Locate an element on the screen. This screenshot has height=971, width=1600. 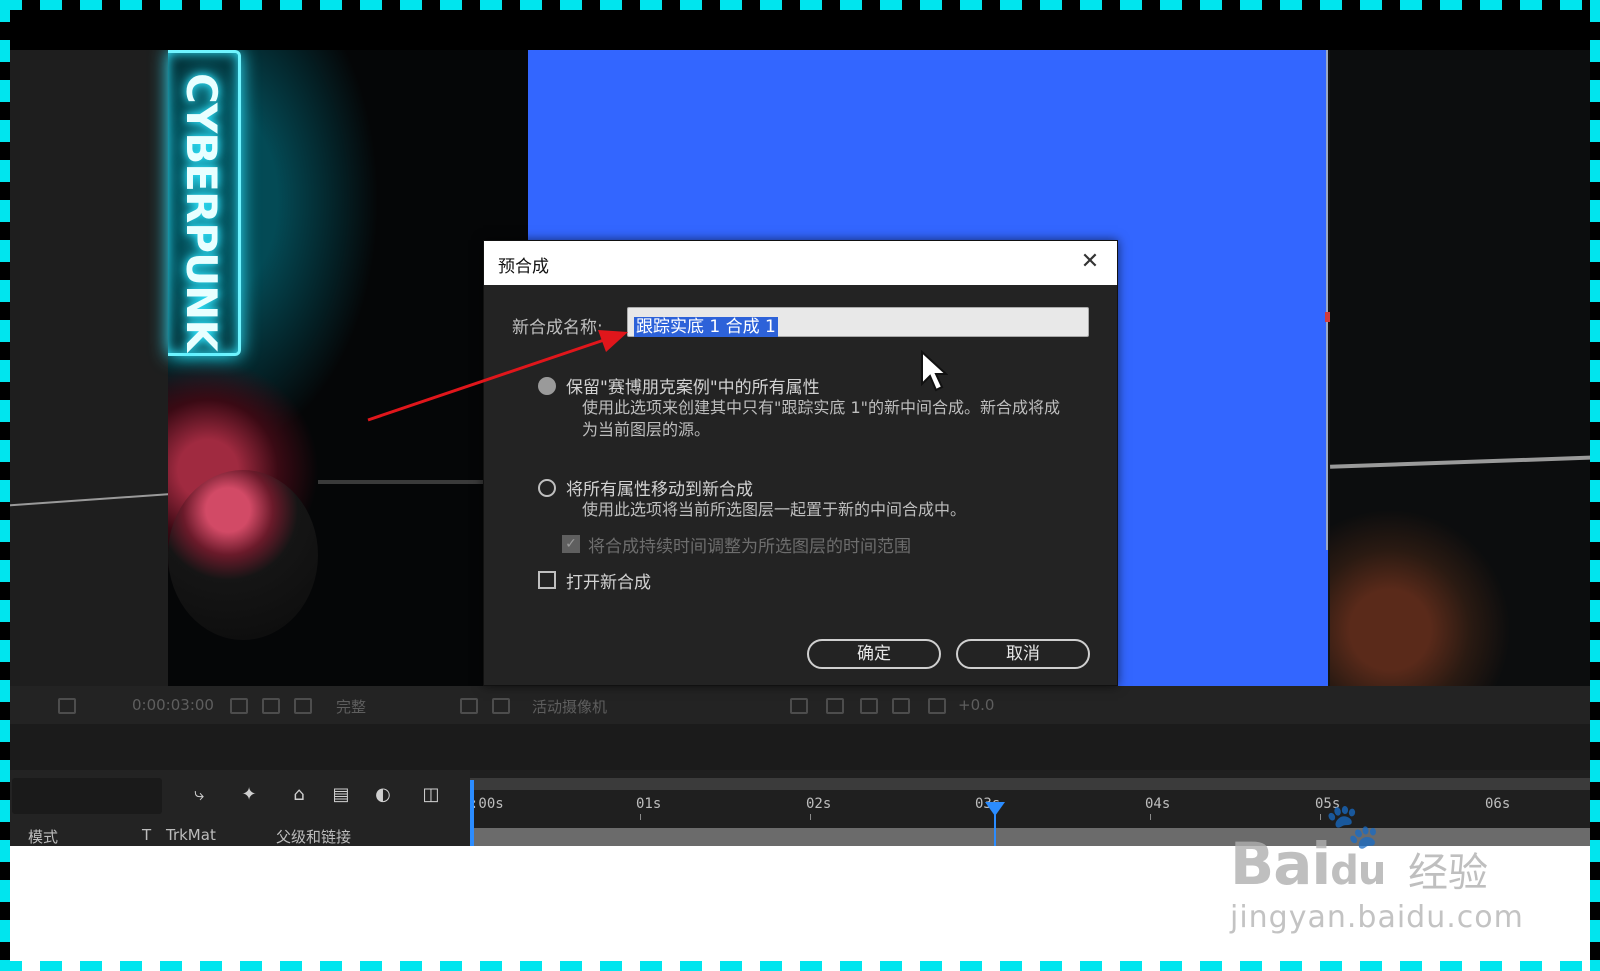
timeline-tools: ⤷ ✦ ⌂ ▤ ◐ ◫ is located at coordinates (235, 797).